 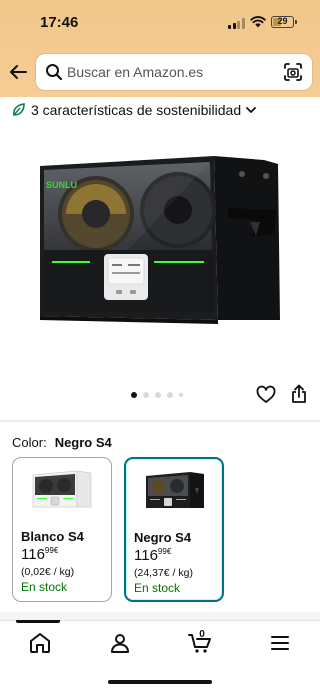 I want to click on option-name: Negro S4, so click(x=163, y=537).